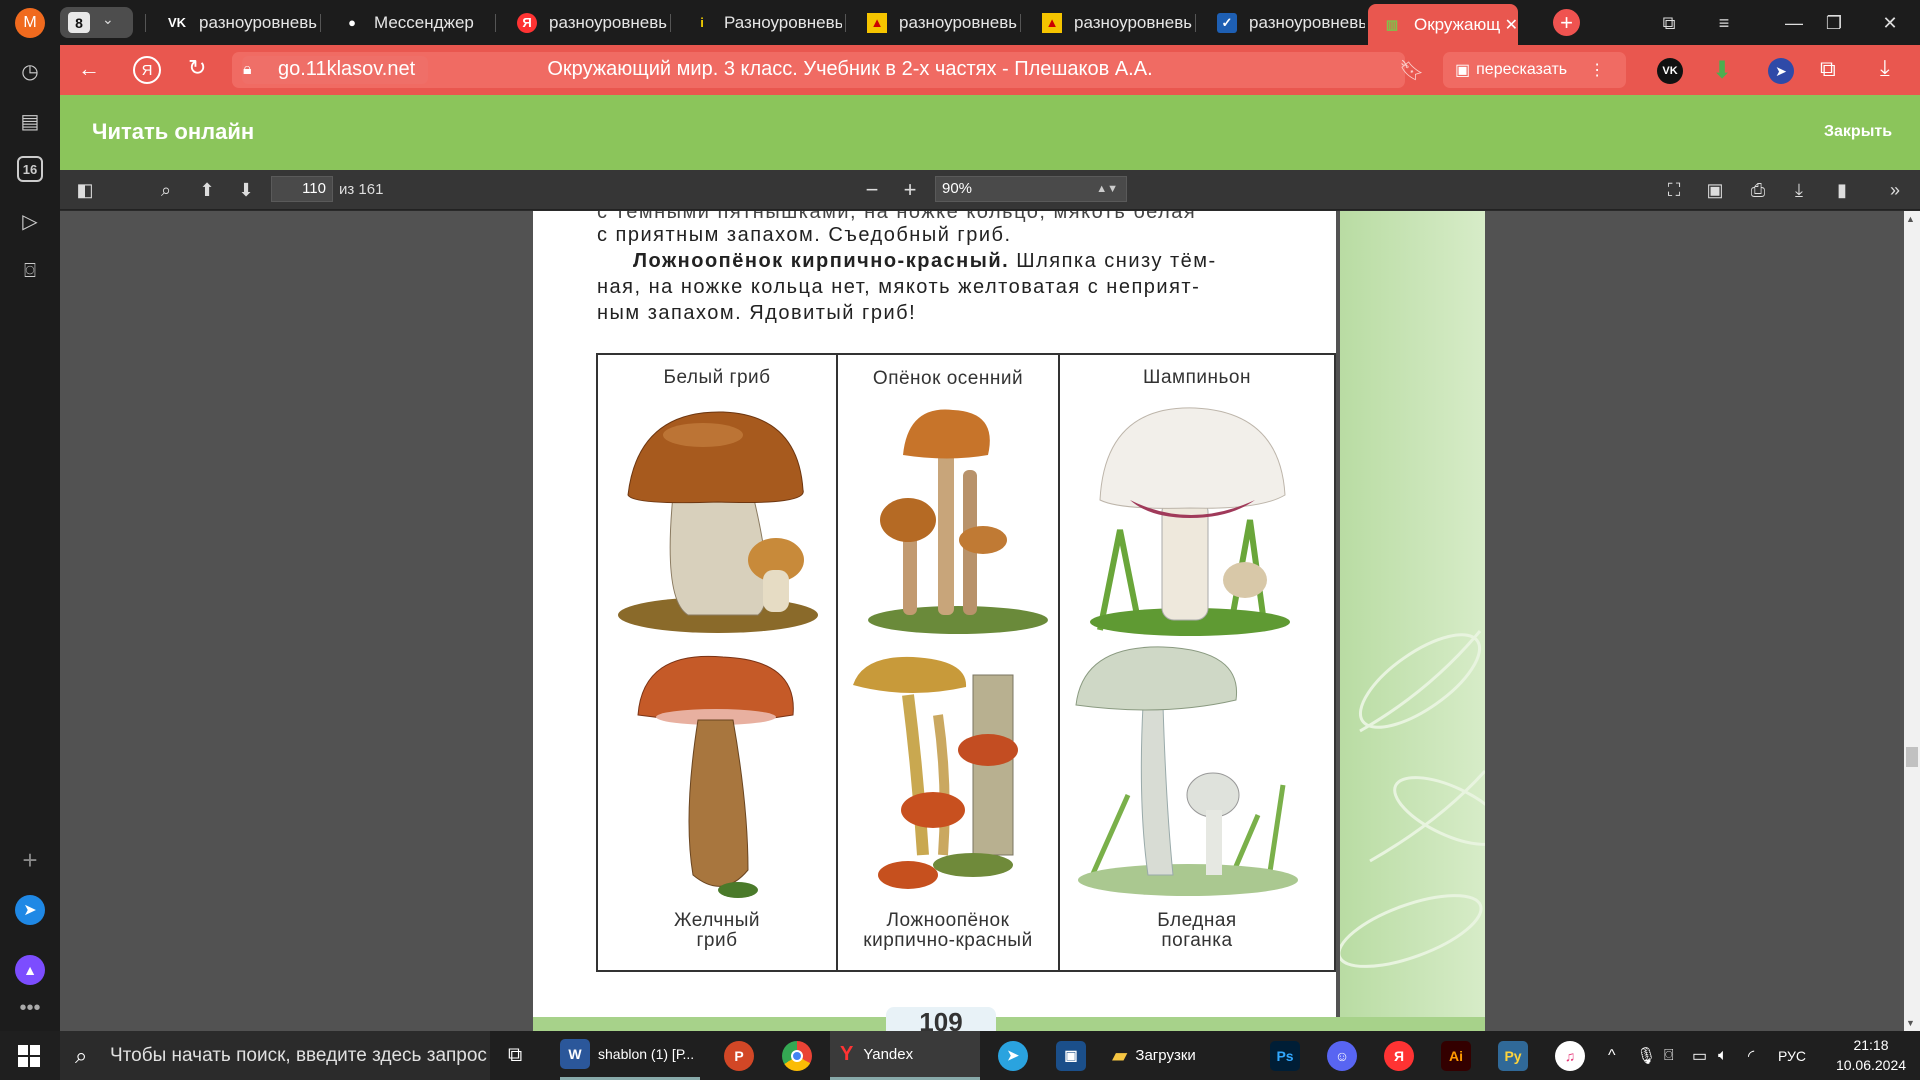  Describe the element at coordinates (1792, 1055) in the screenshot. I see `language-indicator: РУС` at that location.